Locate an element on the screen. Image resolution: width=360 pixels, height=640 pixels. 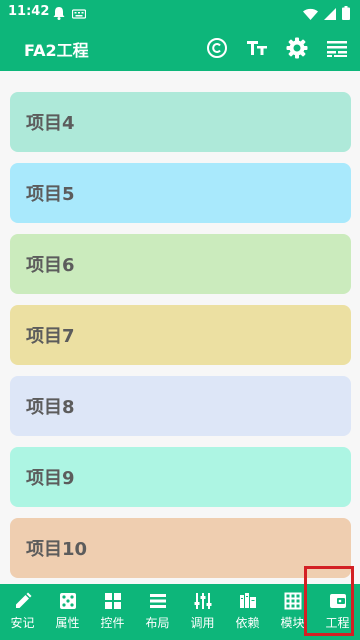
notification-bell-icon is located at coordinates (59, 14).